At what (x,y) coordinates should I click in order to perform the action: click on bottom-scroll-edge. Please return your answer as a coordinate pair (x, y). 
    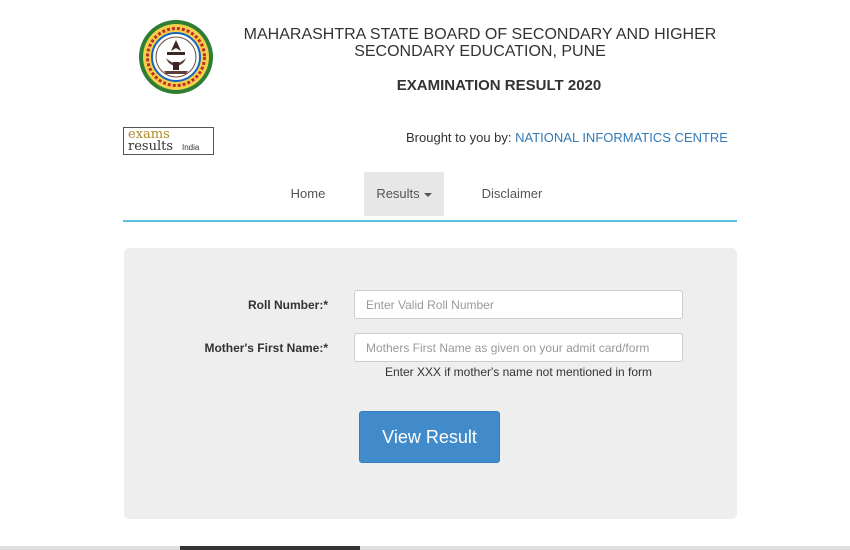
    Looking at the image, I should click on (425, 548).